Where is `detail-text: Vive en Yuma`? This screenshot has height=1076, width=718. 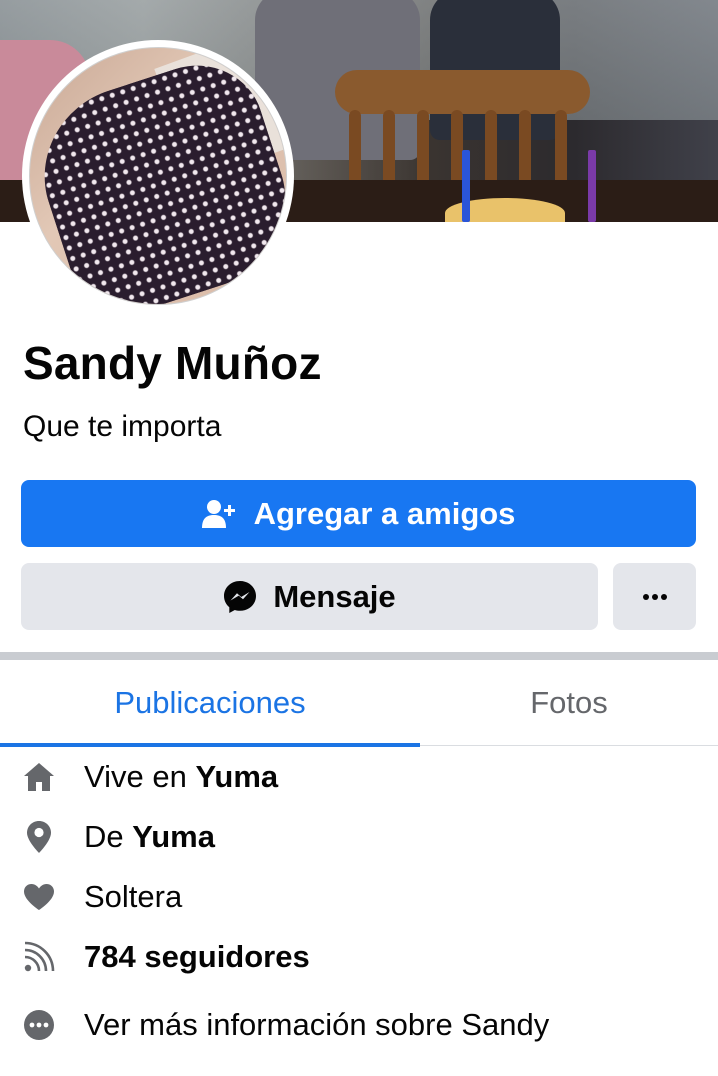
detail-text: Vive en Yuma is located at coordinates (181, 776).